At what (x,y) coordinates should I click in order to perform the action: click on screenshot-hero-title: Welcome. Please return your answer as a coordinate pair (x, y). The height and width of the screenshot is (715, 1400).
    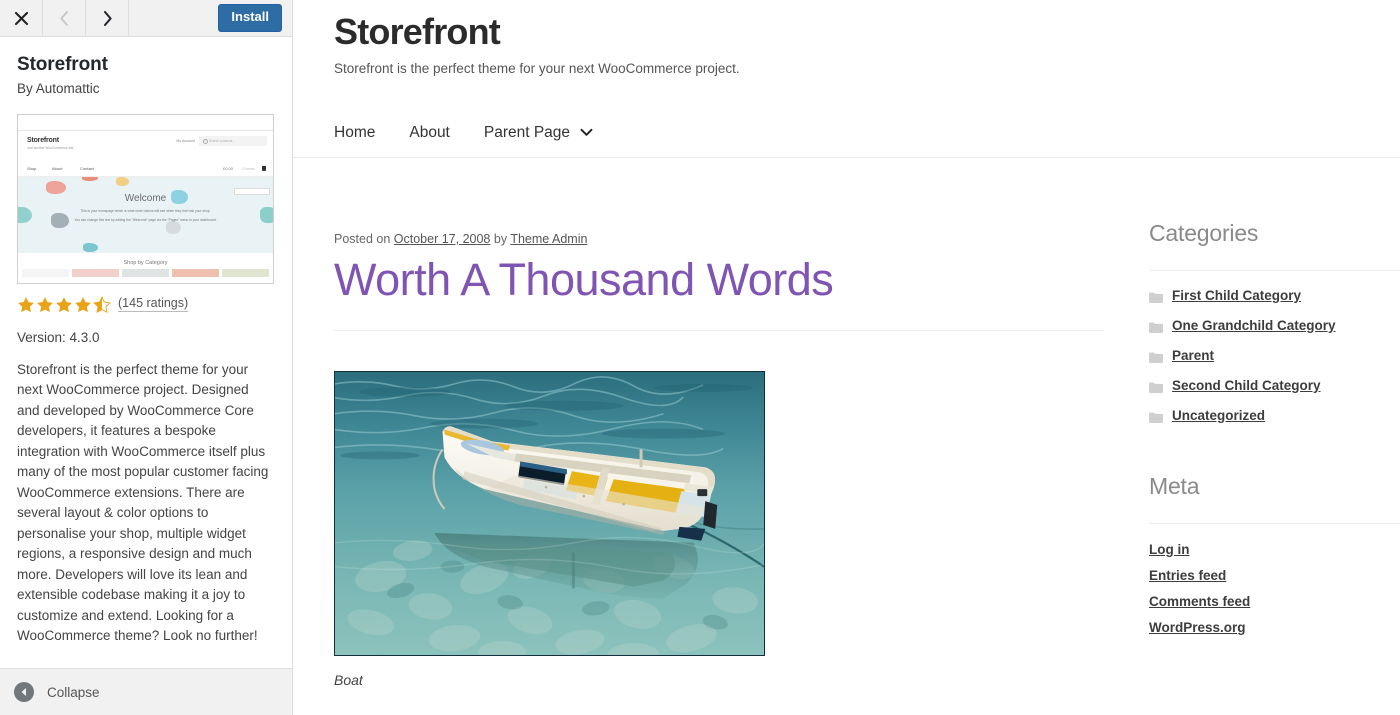
    Looking at the image, I should click on (145, 198).